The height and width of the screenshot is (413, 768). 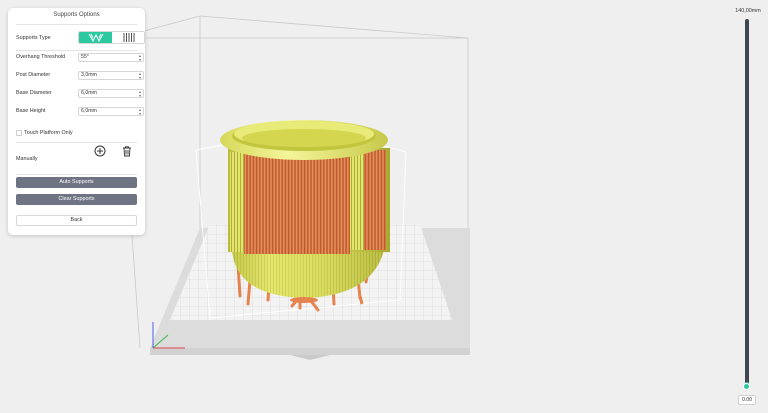 I want to click on tree-supports-button, so click(x=95, y=37).